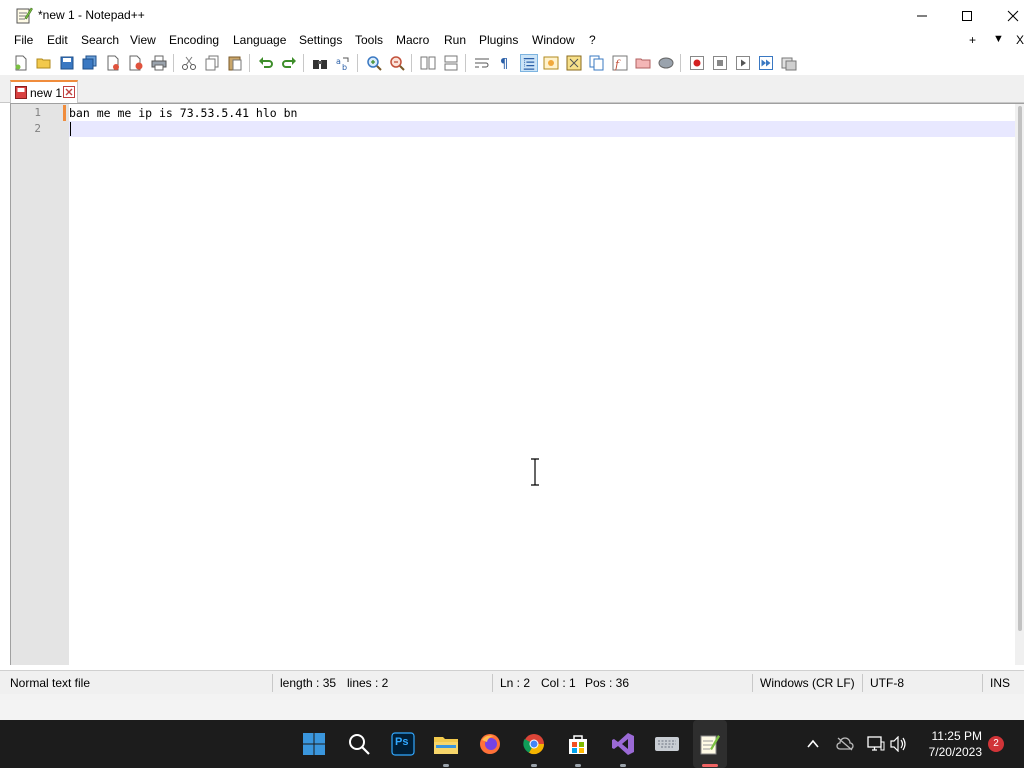 This screenshot has height=768, width=1024. I want to click on notification-badge: 2, so click(996, 744).